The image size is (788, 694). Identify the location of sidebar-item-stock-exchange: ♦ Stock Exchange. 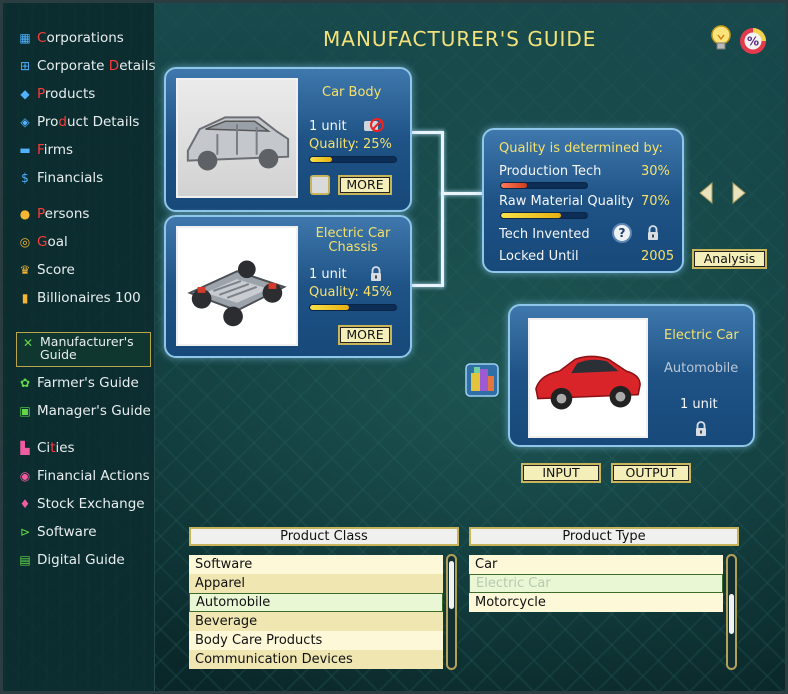
(81, 504).